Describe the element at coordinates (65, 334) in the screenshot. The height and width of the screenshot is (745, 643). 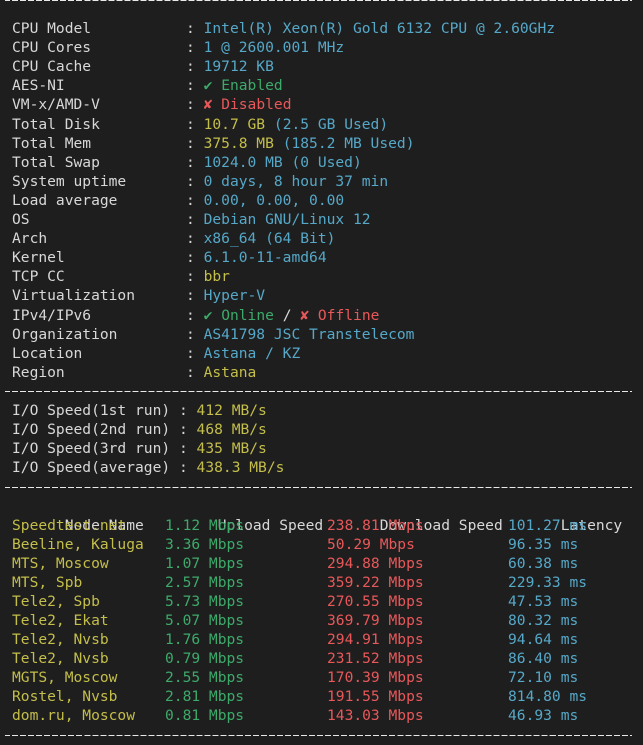
I see `info-label: Organization` at that location.